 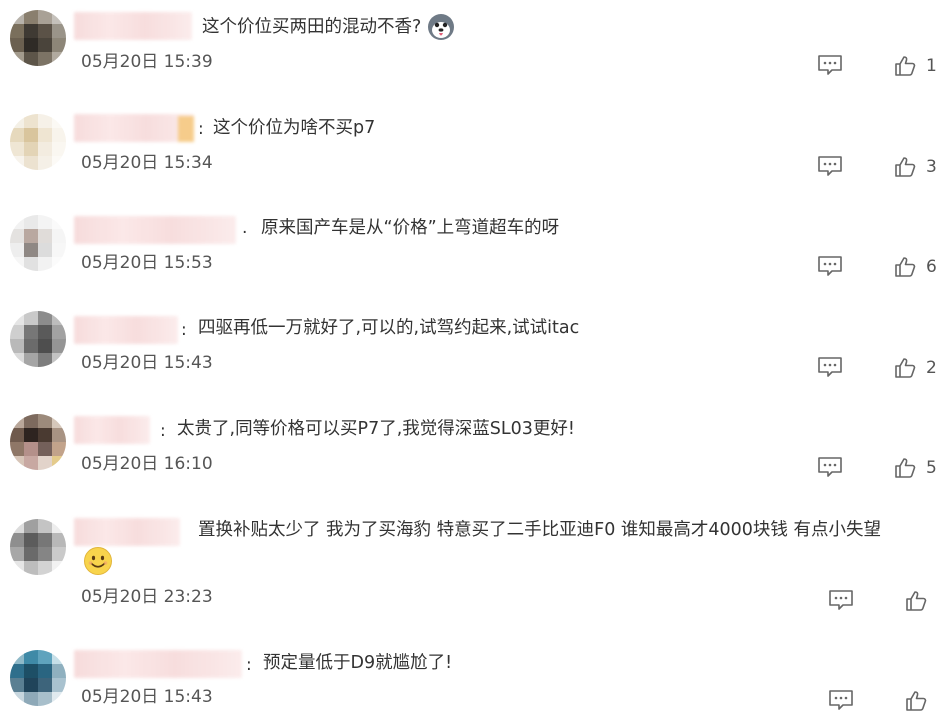 I want to click on comment-text: 四驱再低一万就好了,可以的,试驾约起来,试试itac, so click(x=389, y=328).